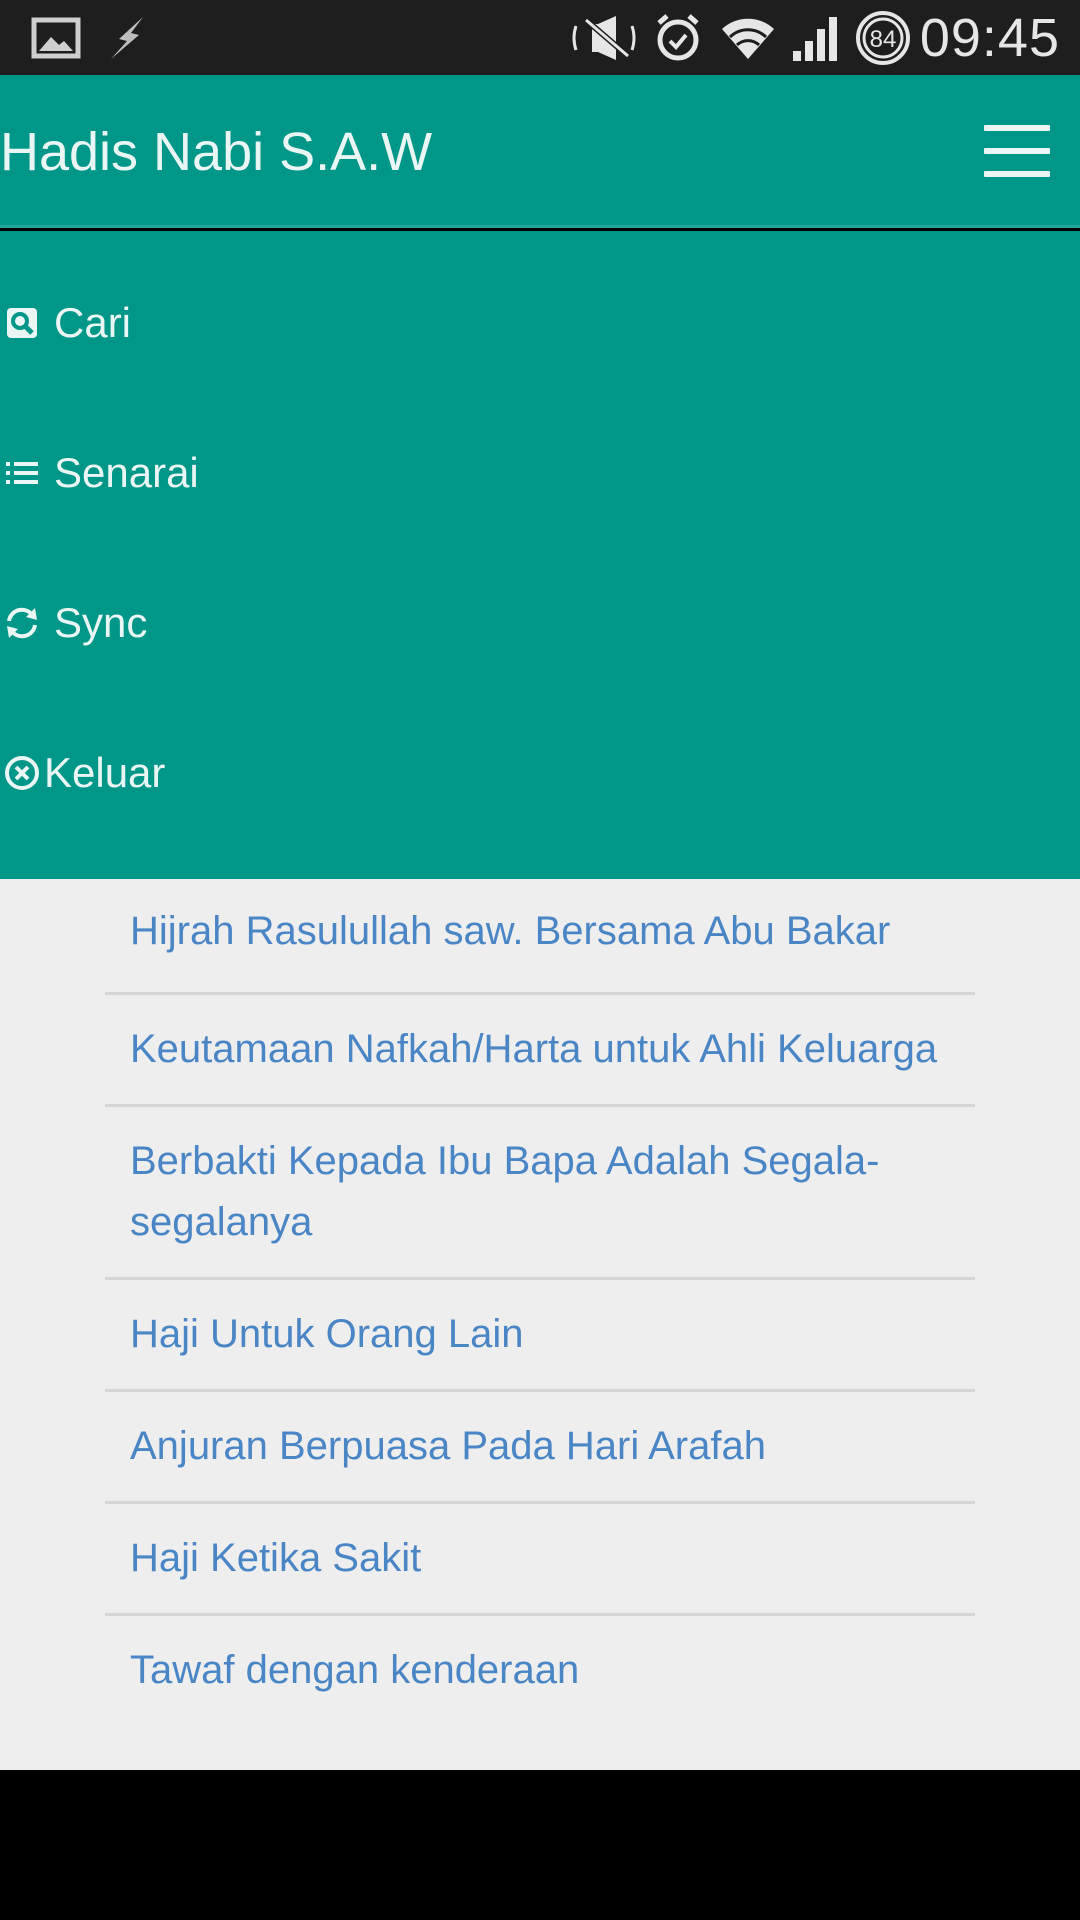 The height and width of the screenshot is (1920, 1080). What do you see at coordinates (748, 37) in the screenshot?
I see `wifi-icon` at bounding box center [748, 37].